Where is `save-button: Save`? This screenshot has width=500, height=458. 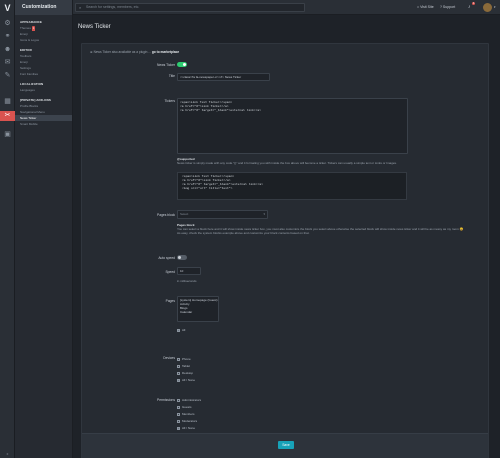
save-button: Save is located at coordinates (286, 445).